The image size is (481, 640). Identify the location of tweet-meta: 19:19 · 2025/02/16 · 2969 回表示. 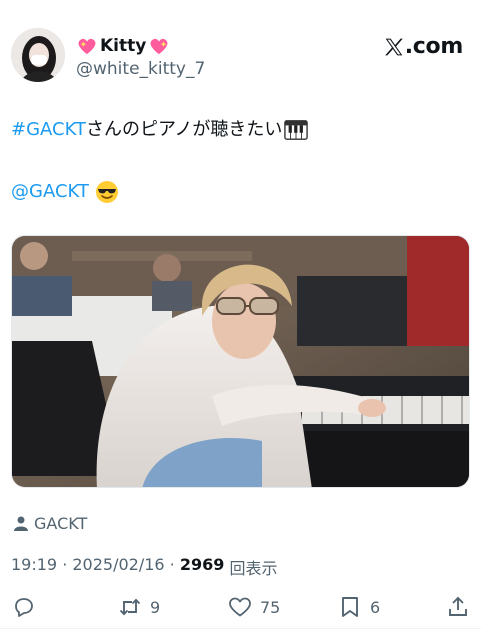
(144, 567).